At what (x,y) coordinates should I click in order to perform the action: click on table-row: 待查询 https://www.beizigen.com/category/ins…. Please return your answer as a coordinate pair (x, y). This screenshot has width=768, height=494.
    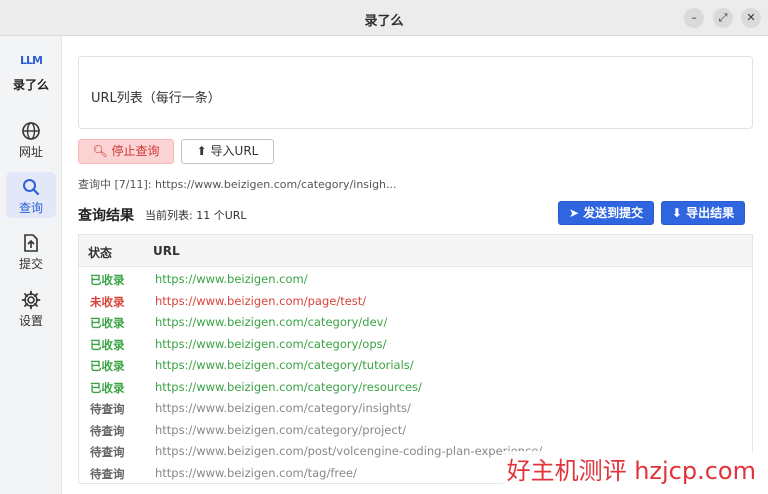
    Looking at the image, I should click on (415, 409).